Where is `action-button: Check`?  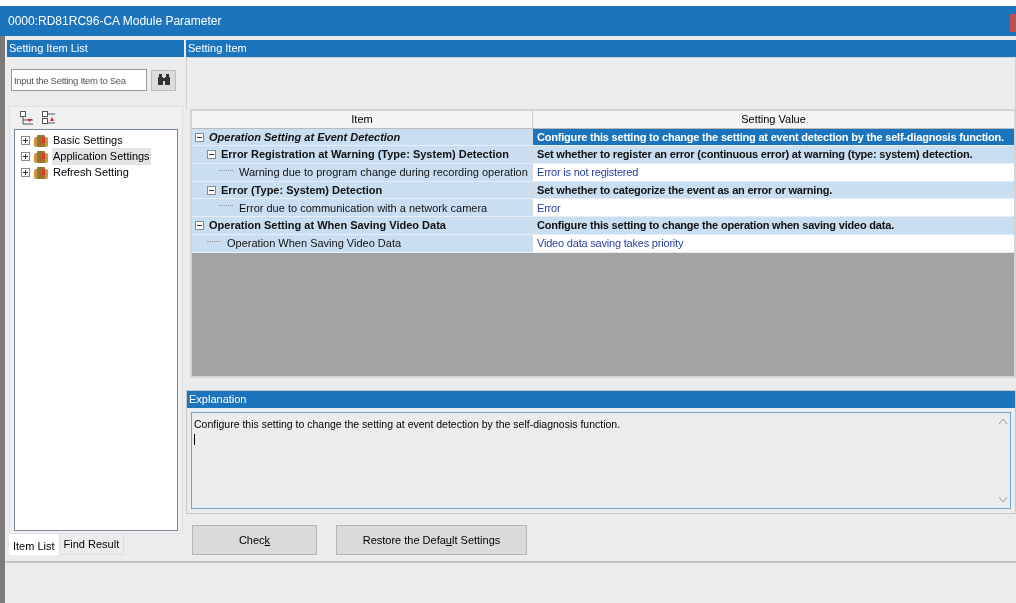 action-button: Check is located at coordinates (254, 540).